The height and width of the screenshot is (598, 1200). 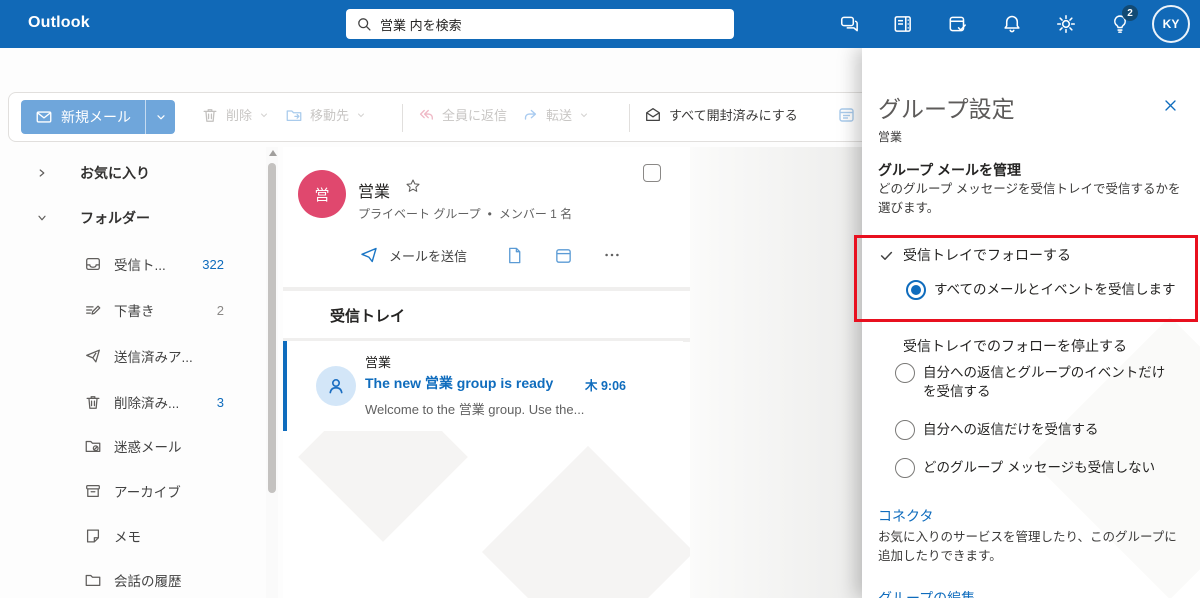 I want to click on feed-notebook-icon, so click(x=903, y=24).